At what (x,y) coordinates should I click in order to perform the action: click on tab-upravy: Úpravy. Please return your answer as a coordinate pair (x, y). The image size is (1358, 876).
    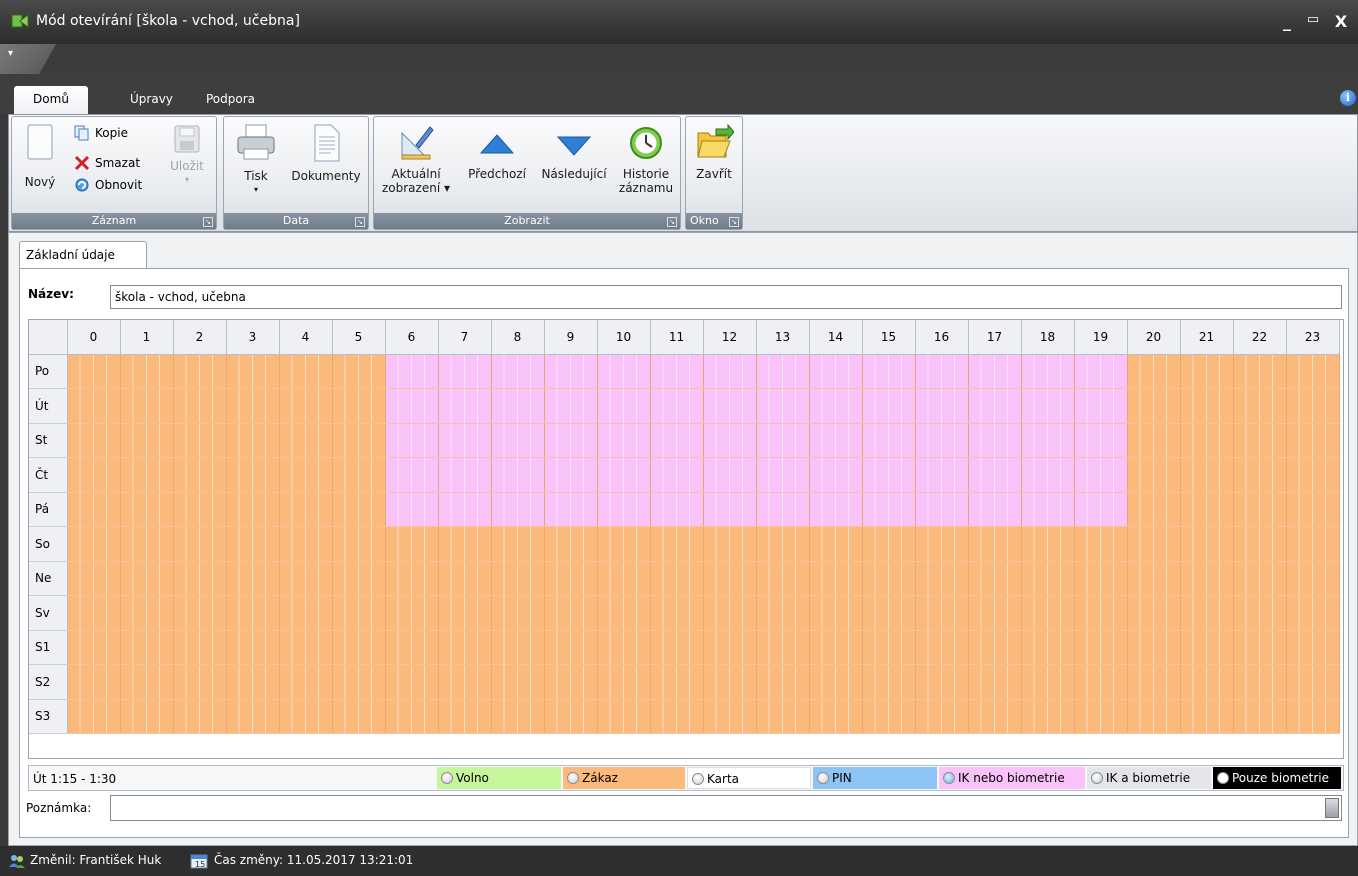
    Looking at the image, I should click on (151, 100).